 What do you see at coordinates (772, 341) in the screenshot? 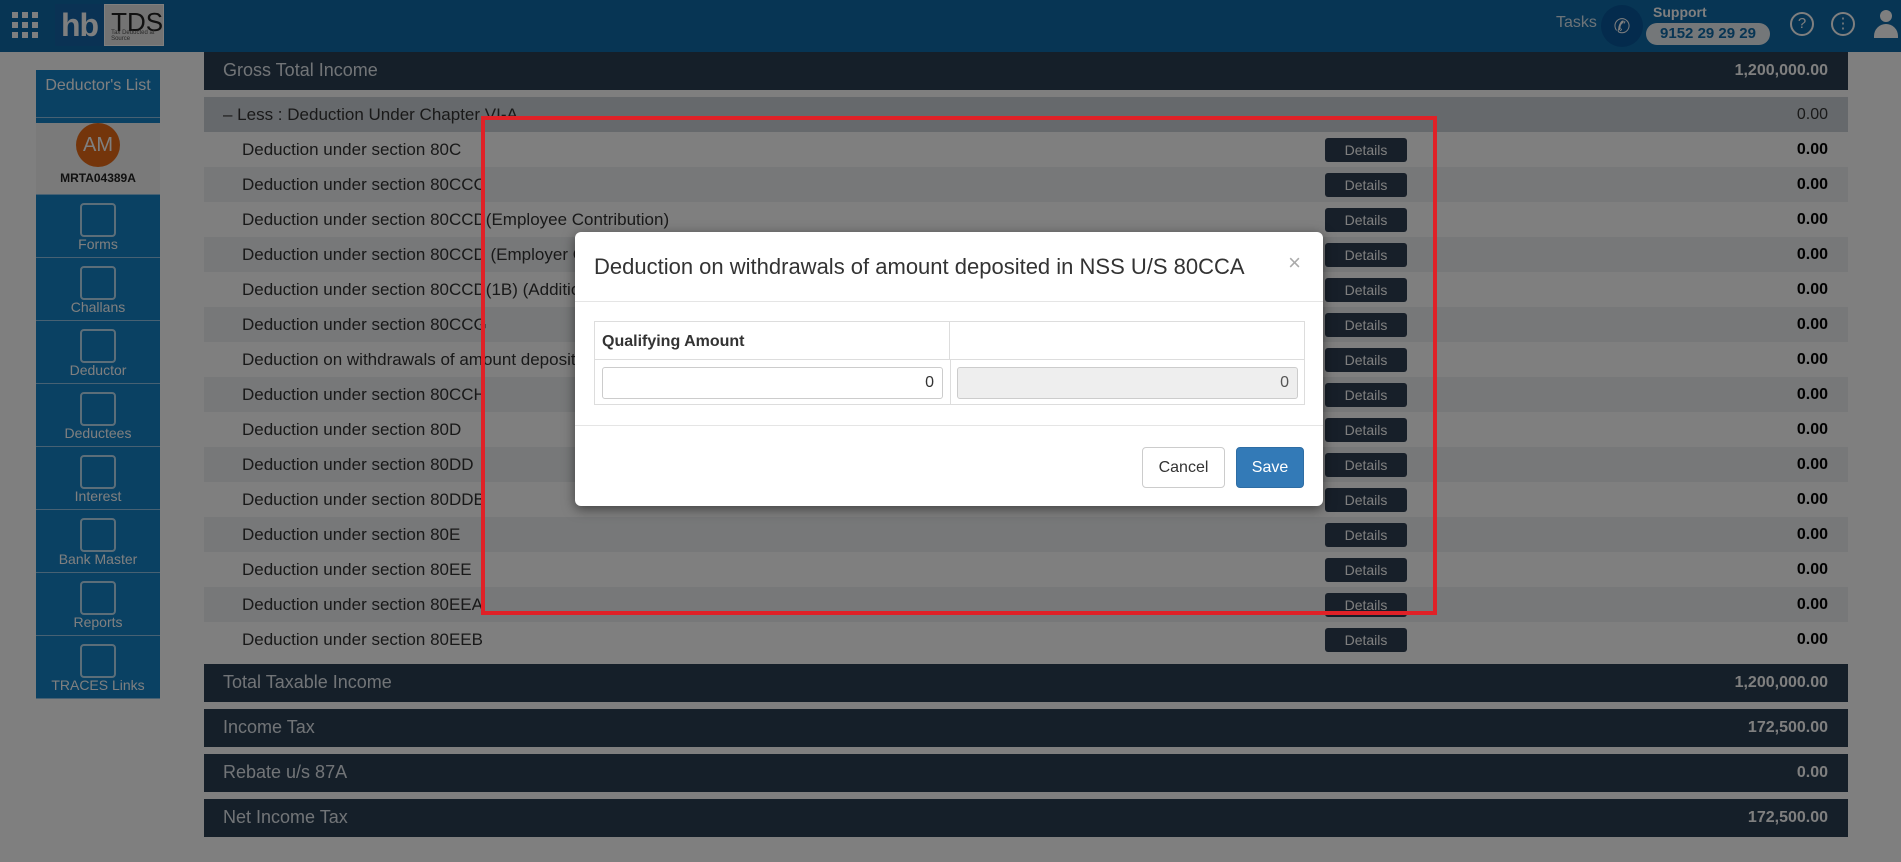
I see `column-header: Qualifying Amount` at bounding box center [772, 341].